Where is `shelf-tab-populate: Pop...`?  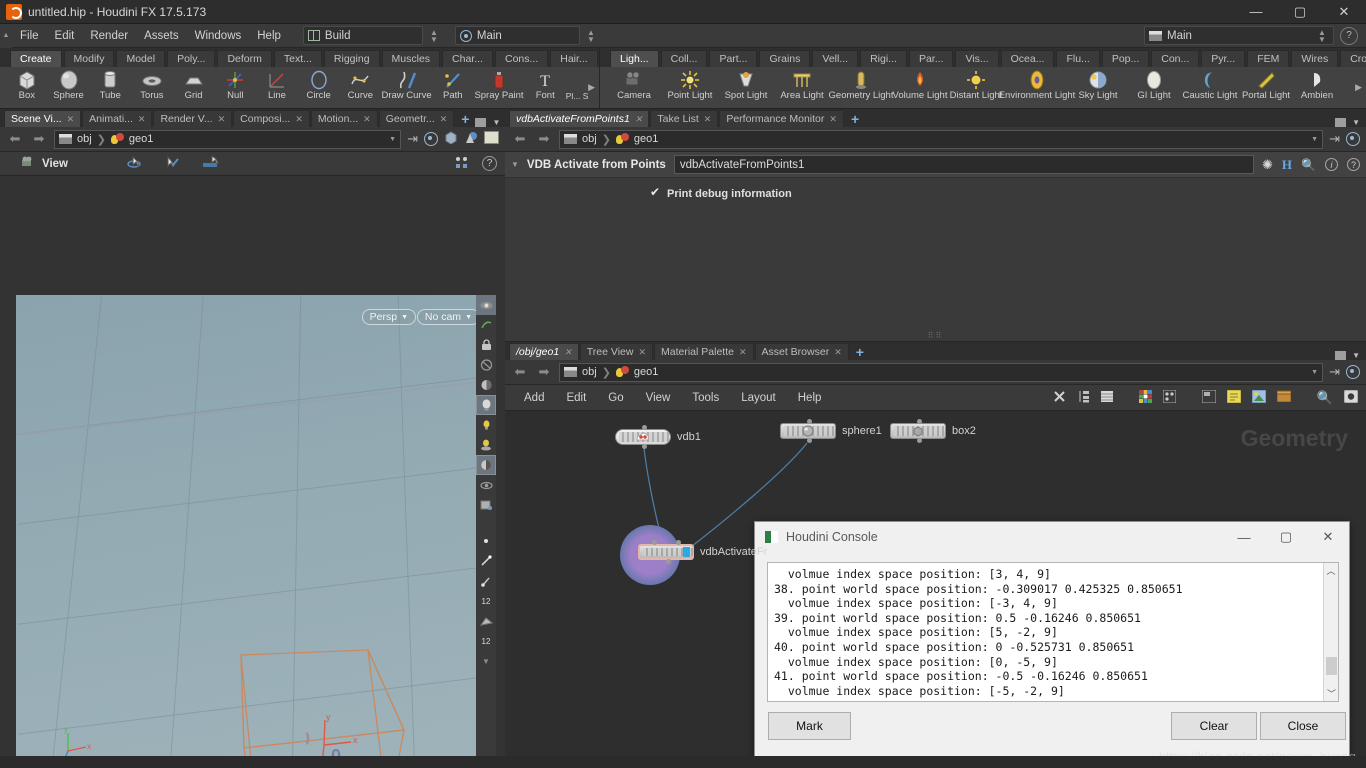 shelf-tab-populate: Pop... is located at coordinates (1125, 58).